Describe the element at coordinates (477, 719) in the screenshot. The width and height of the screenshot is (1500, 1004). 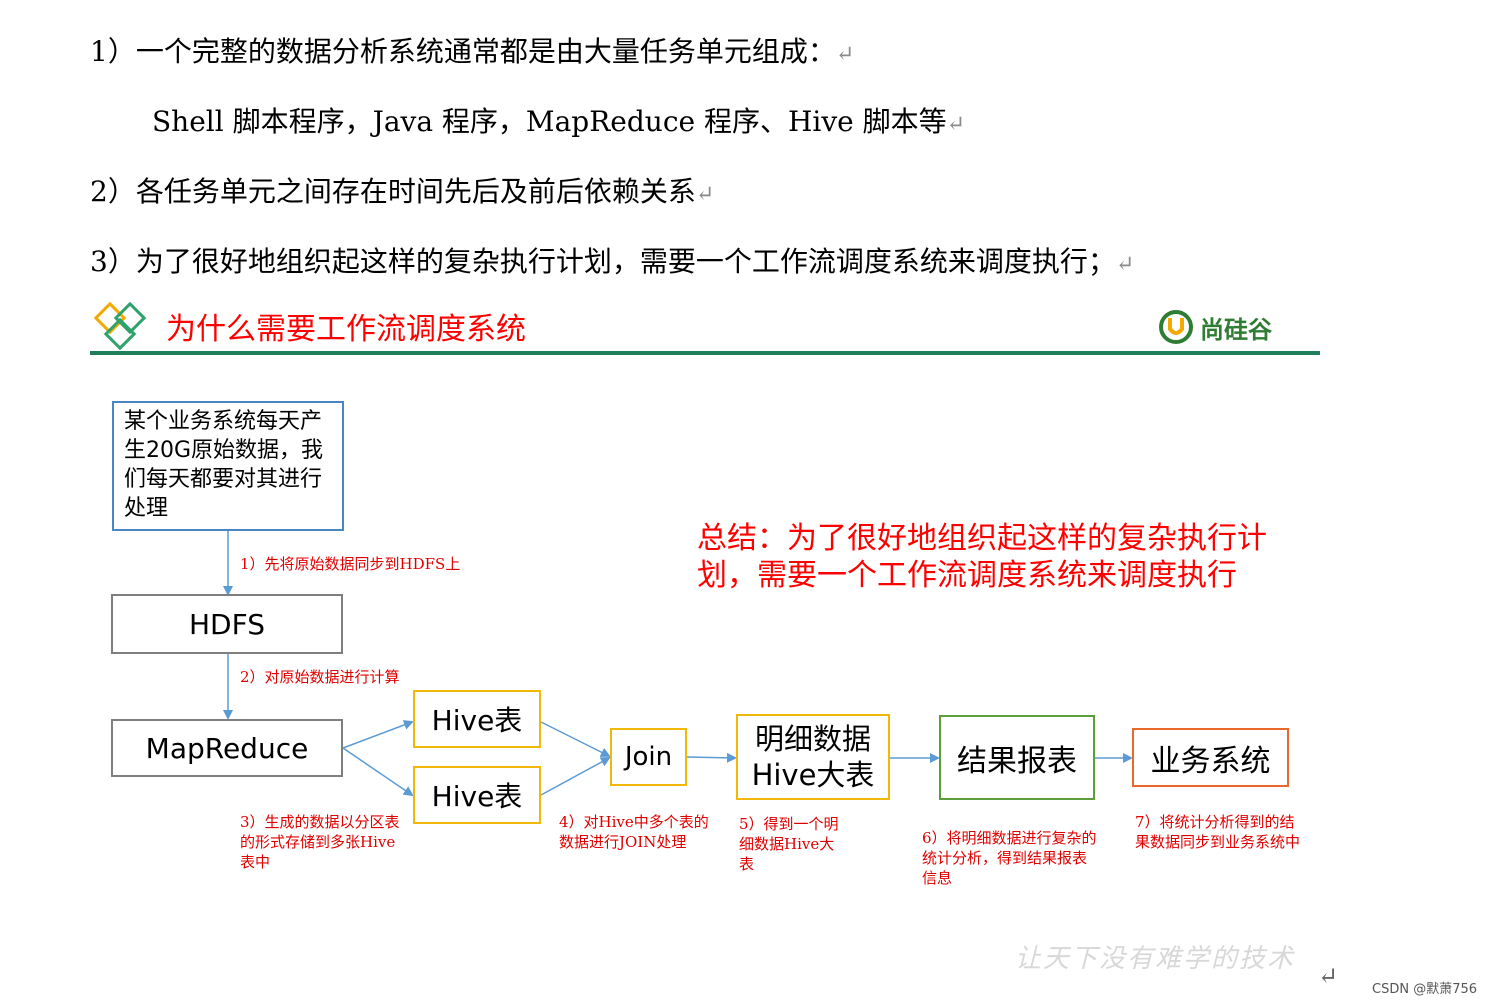
I see `hive-table-box-1: Hive表` at that location.